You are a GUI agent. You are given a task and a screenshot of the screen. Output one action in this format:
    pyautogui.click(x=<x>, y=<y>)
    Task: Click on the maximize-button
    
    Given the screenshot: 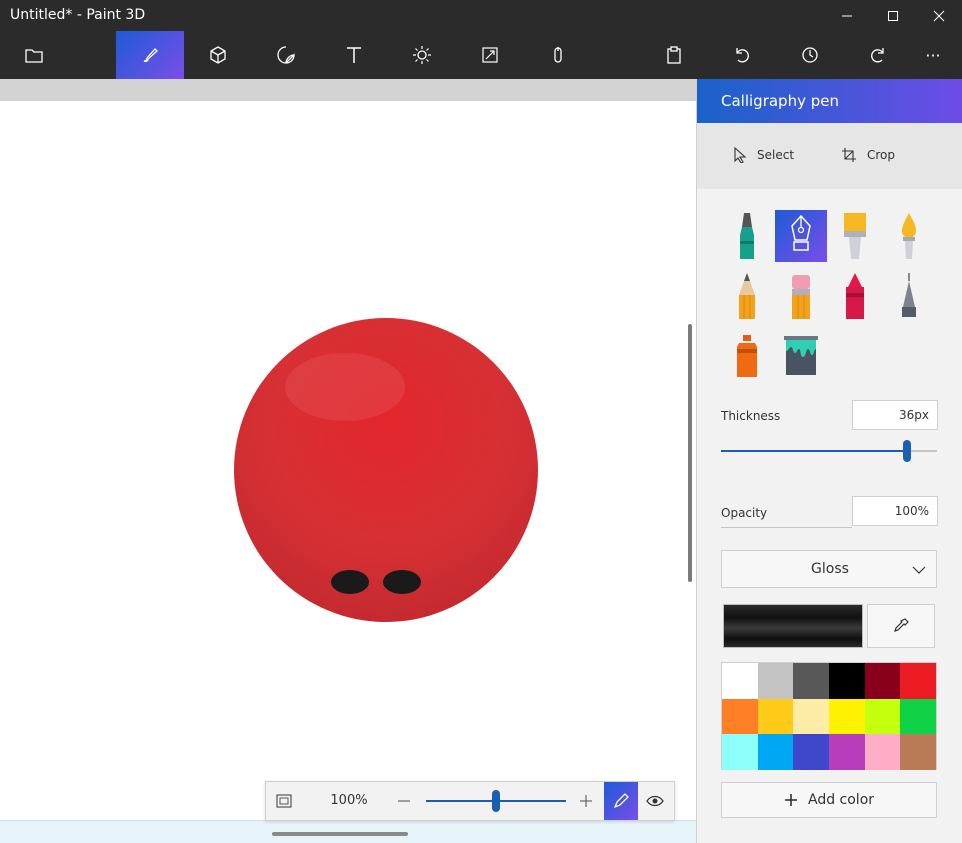 What is the action you would take?
    pyautogui.click(x=893, y=15)
    